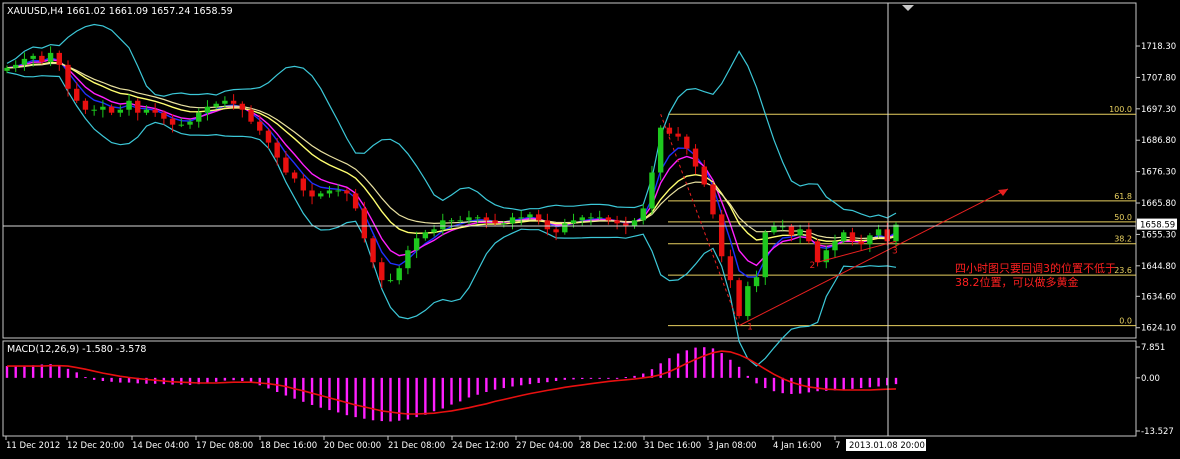 This screenshot has height=459, width=1180. Describe the element at coordinates (834, 223) in the screenshot. I see `drawings: 1 2 3` at that location.